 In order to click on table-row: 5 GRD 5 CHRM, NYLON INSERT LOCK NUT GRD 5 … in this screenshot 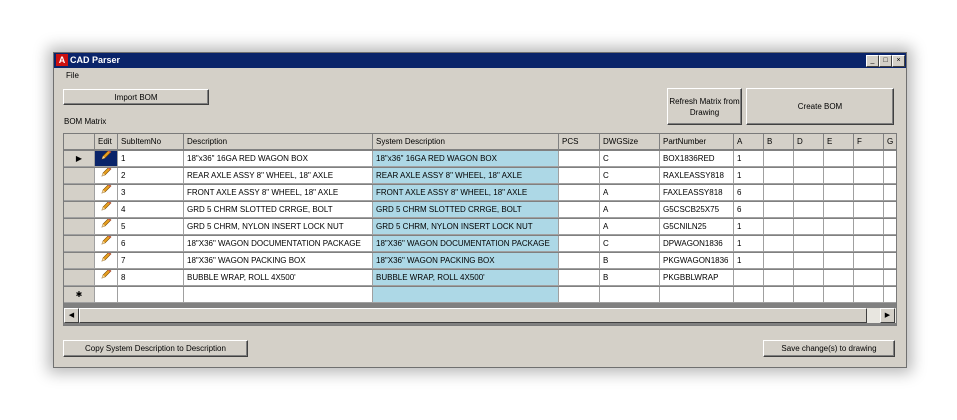, I will do `click(480, 227)`.